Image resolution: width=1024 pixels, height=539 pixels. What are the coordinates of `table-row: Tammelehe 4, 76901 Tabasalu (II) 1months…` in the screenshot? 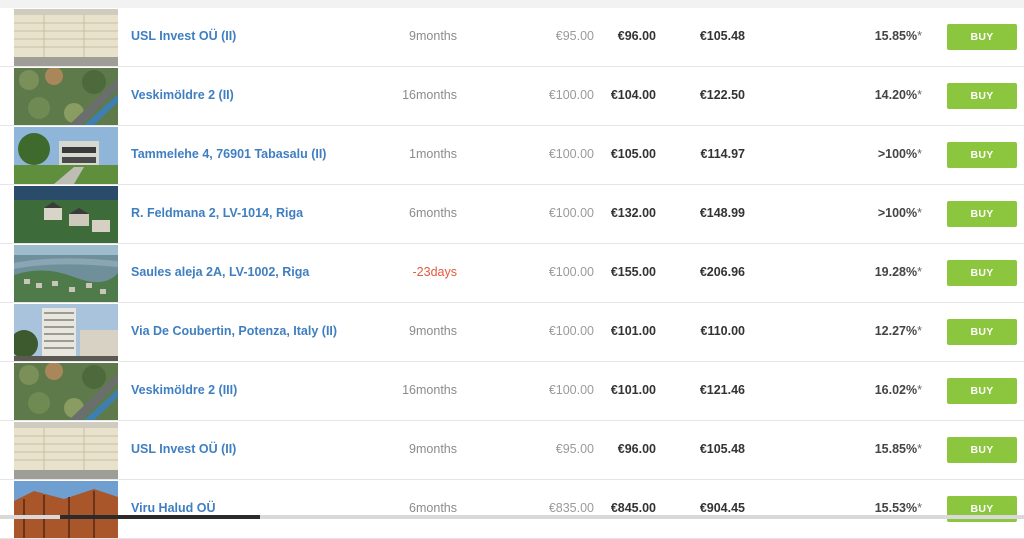 It's located at (512, 155).